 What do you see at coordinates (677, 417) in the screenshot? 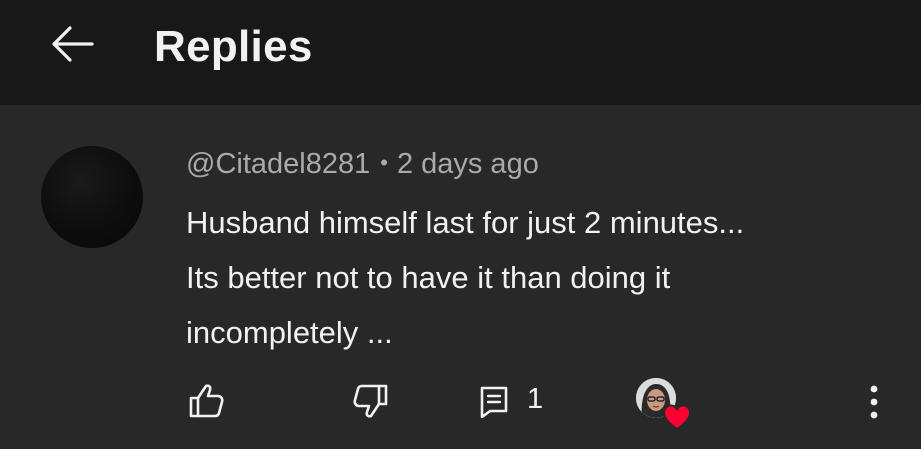
I see `heart-icon` at bounding box center [677, 417].